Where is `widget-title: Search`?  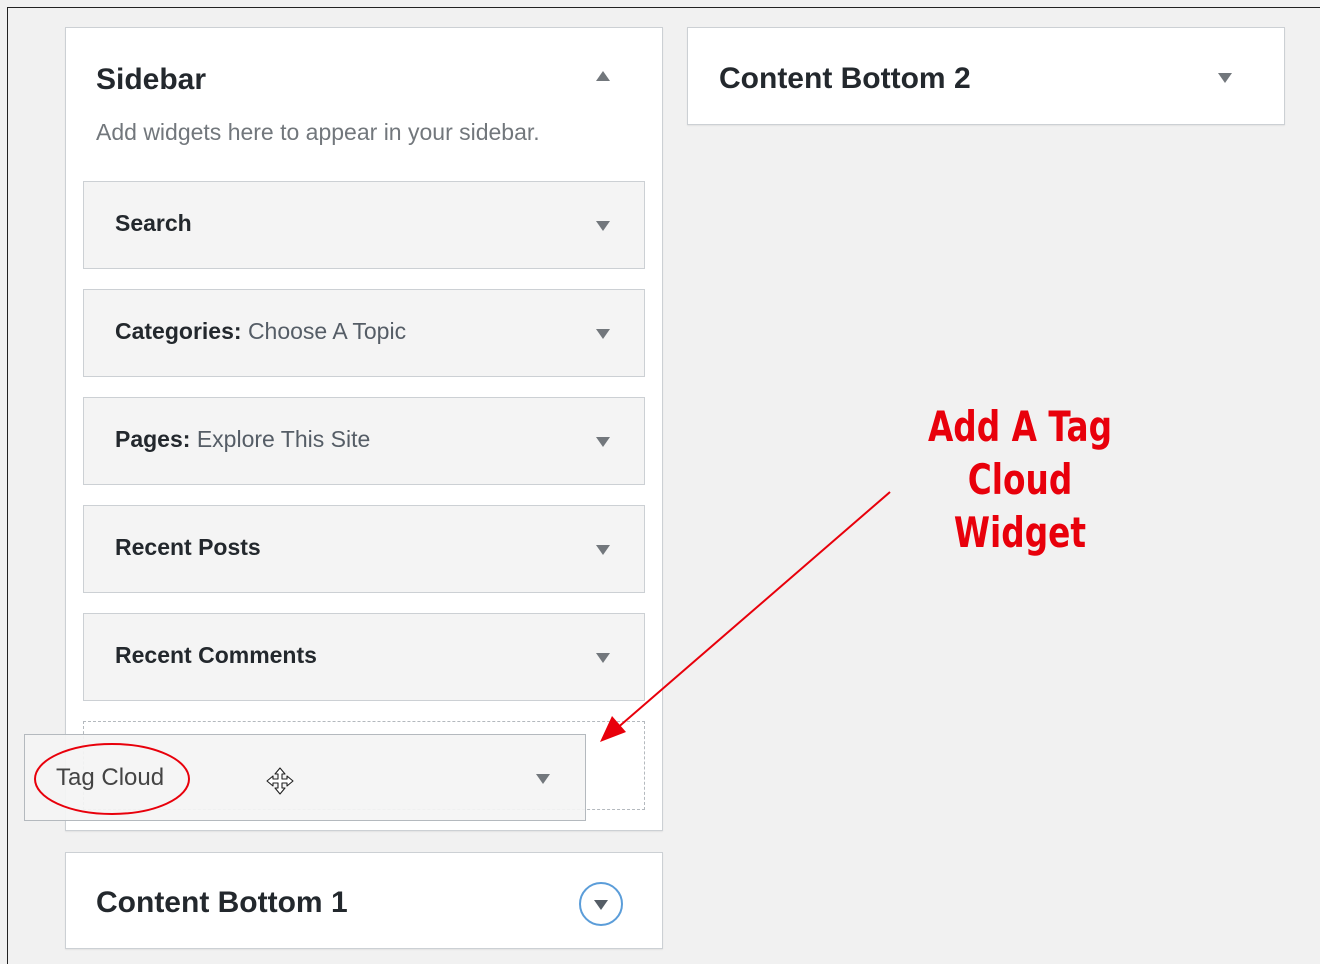
widget-title: Search is located at coordinates (153, 223).